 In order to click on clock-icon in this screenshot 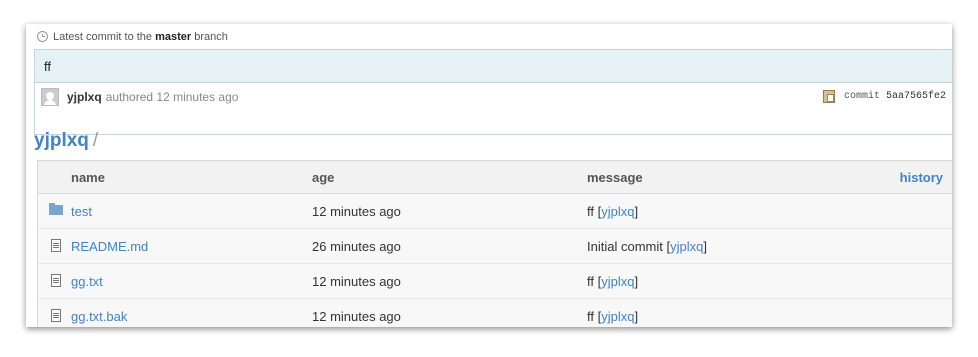, I will do `click(42, 36)`.